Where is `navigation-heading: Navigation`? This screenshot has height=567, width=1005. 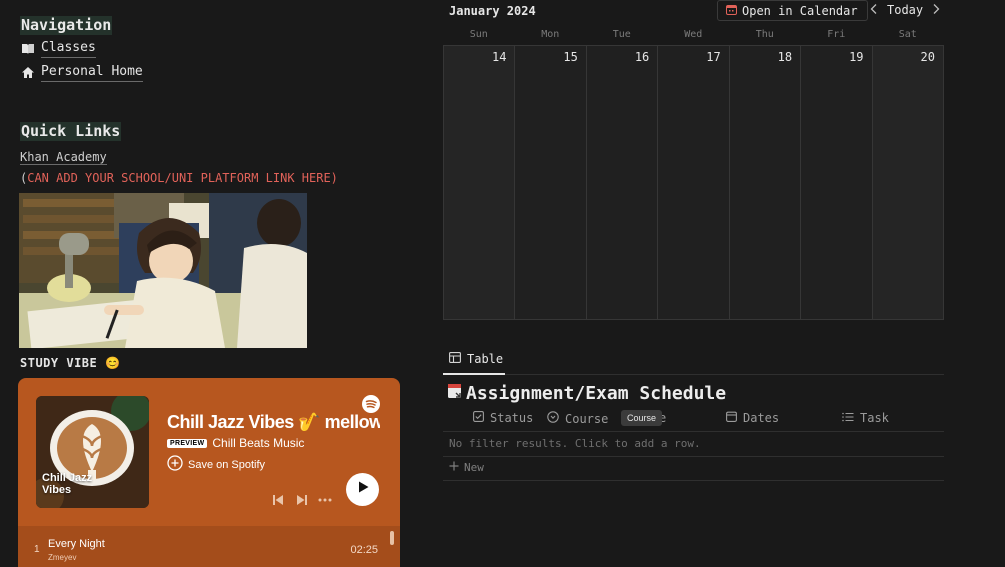
navigation-heading: Navigation is located at coordinates (66, 25).